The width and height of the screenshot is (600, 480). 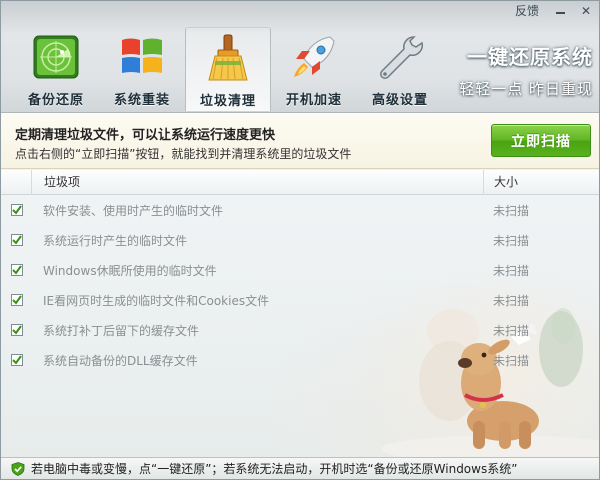 I want to click on minimize-icon, so click(x=560, y=13).